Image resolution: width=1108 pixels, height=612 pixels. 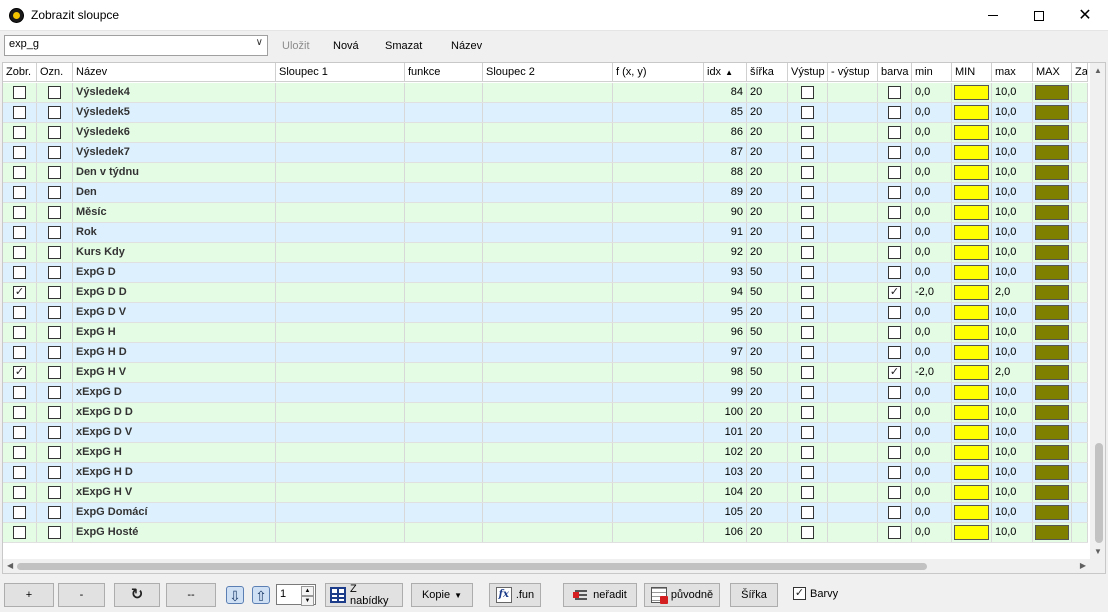 What do you see at coordinates (725, 312) in the screenshot?
I see `cell-idx: 95` at bounding box center [725, 312].